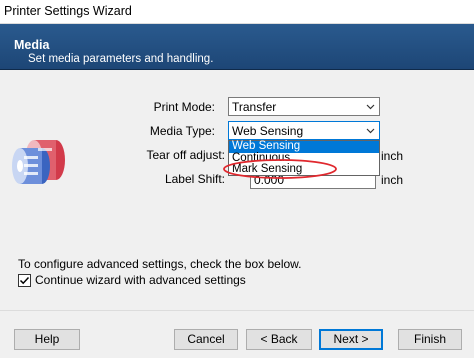 The image size is (474, 358). Describe the element at coordinates (304, 106) in the screenshot. I see `print-mode-combobox: Transfer` at that location.